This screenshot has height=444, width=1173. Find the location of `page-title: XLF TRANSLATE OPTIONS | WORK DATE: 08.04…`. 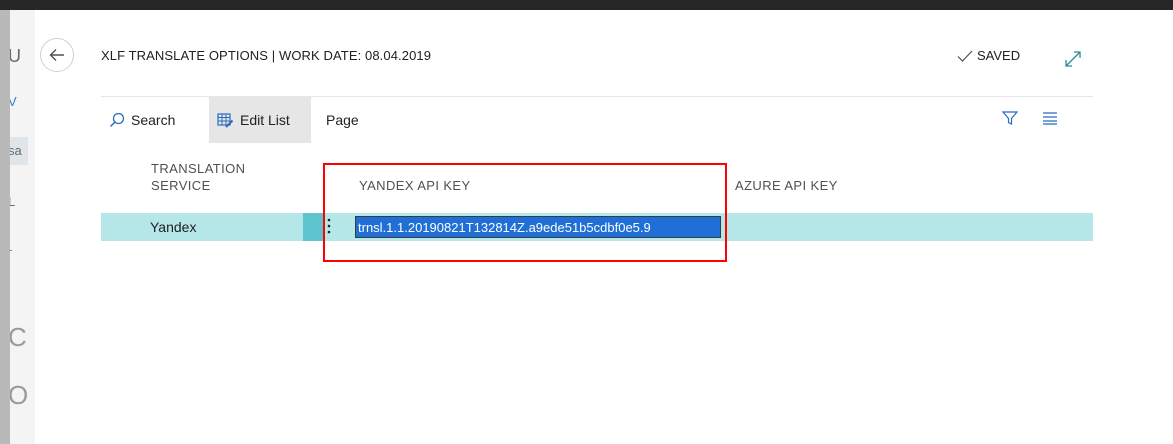

page-title: XLF TRANSLATE OPTIONS | WORK DATE: 08.04… is located at coordinates (266, 55).